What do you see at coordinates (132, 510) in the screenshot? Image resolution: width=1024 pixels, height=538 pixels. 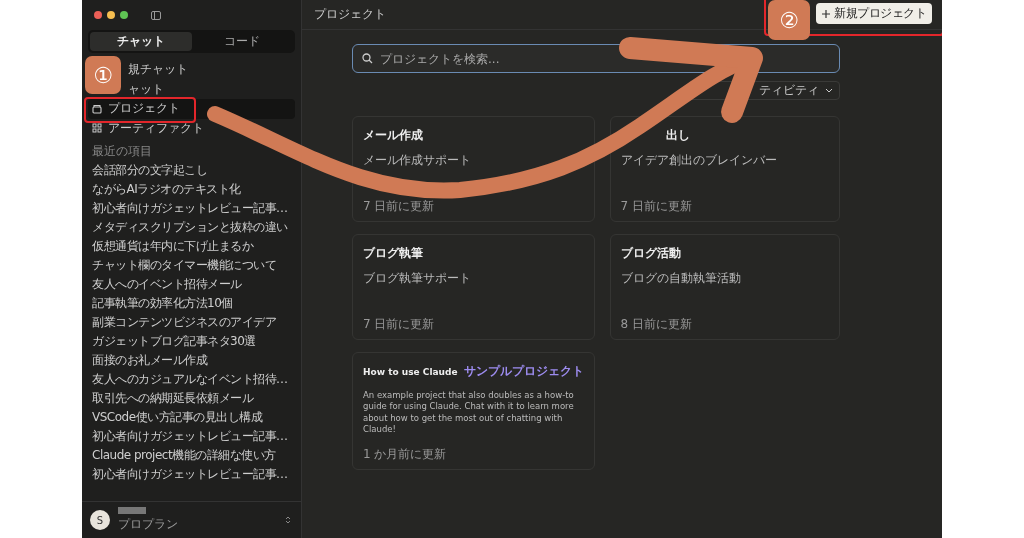 I see `redacted-name` at bounding box center [132, 510].